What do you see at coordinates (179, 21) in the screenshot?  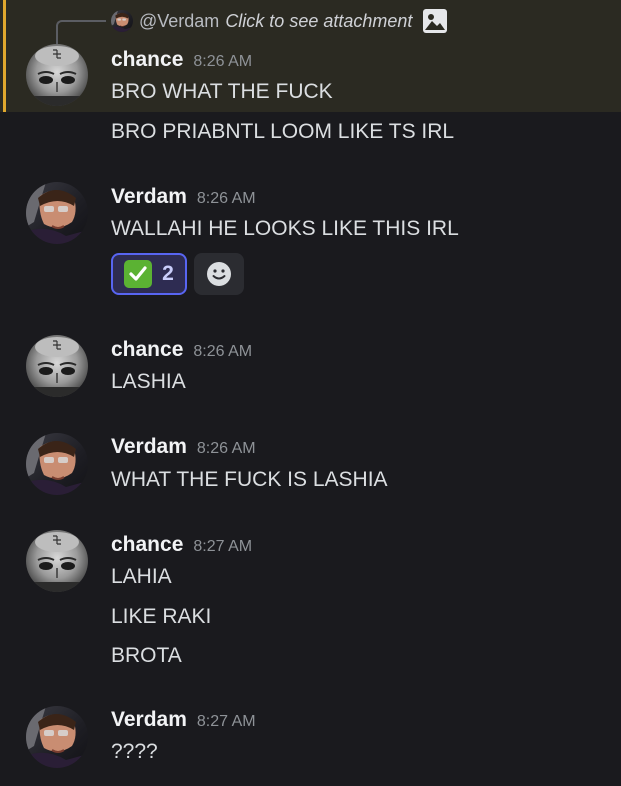 I see `reply-username: @Verdam` at bounding box center [179, 21].